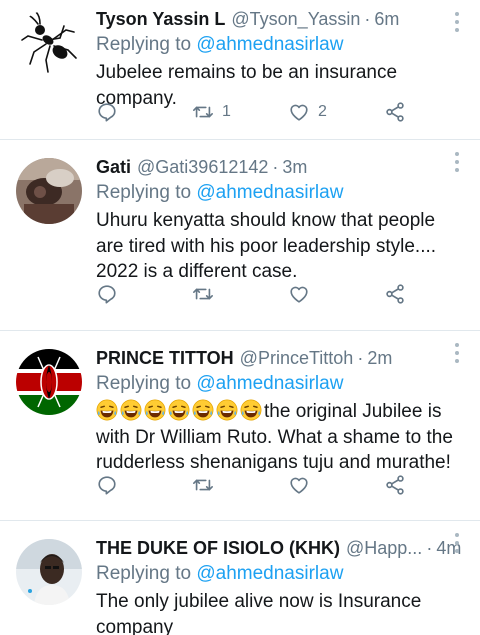  Describe the element at coordinates (297, 358) in the screenshot. I see `author-handle: @PrinceTittoh` at that location.